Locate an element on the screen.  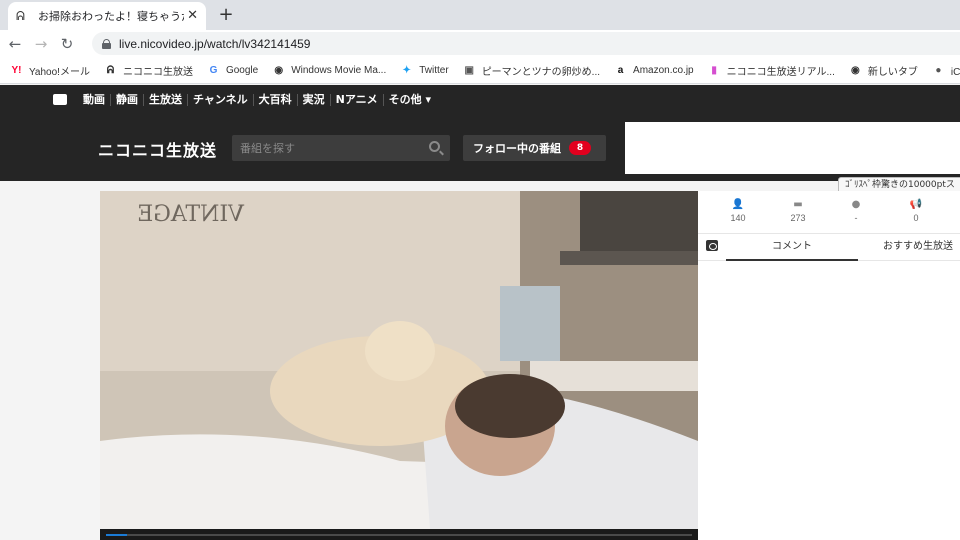
ad-icon: 📢 is located at coordinates (916, 204).